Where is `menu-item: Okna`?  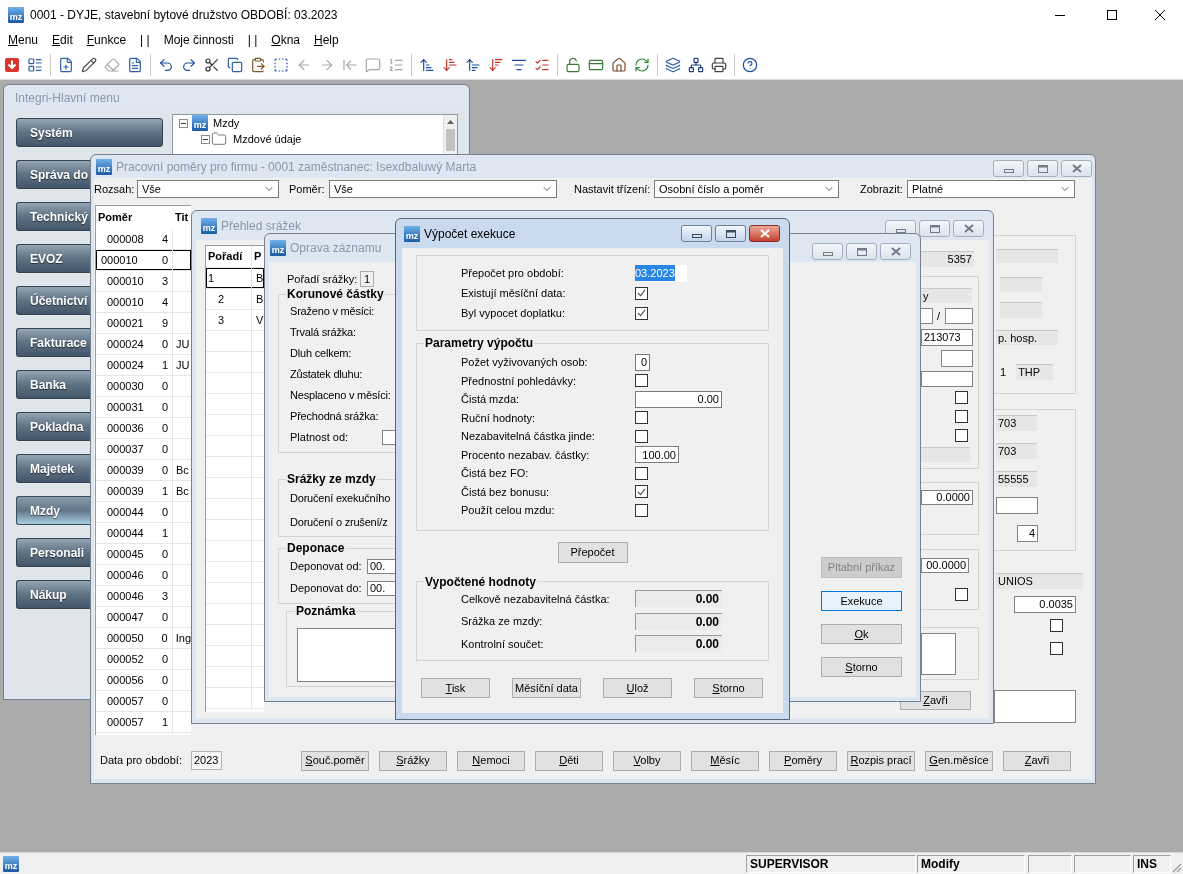
menu-item: Okna is located at coordinates (285, 40).